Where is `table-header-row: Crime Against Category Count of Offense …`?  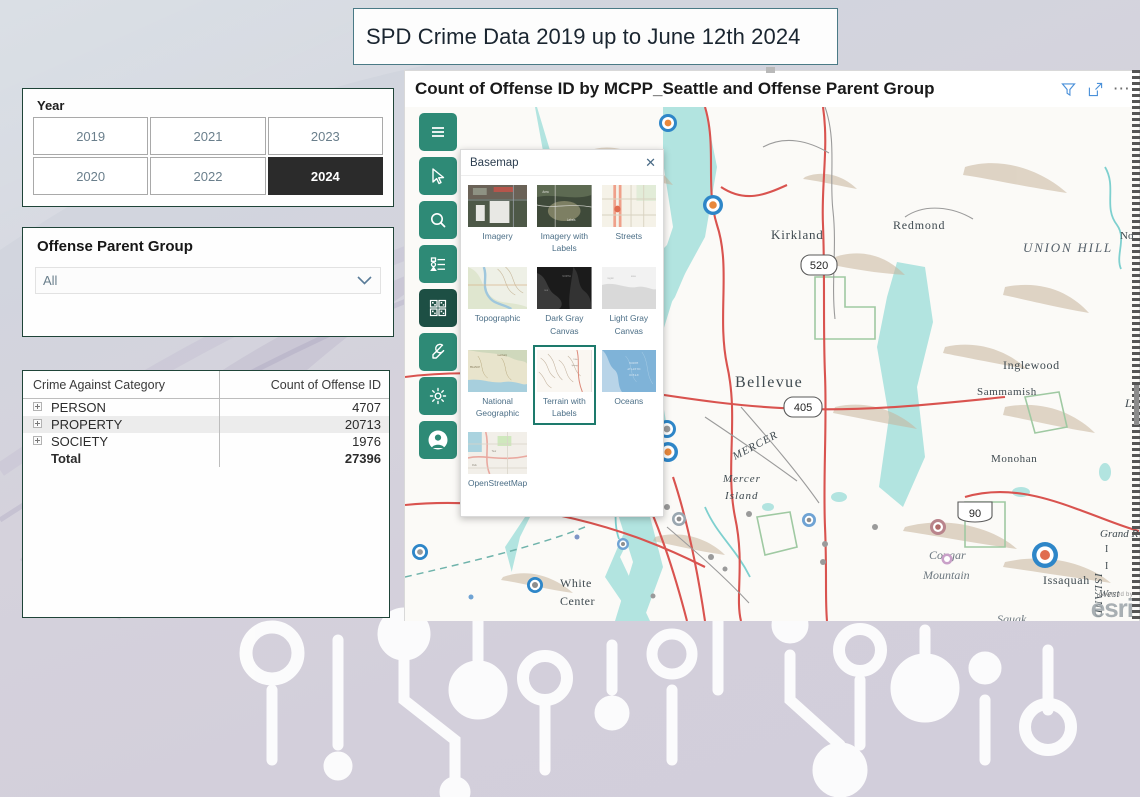 table-header-row: Crime Against Category Count of Offense … is located at coordinates (206, 385).